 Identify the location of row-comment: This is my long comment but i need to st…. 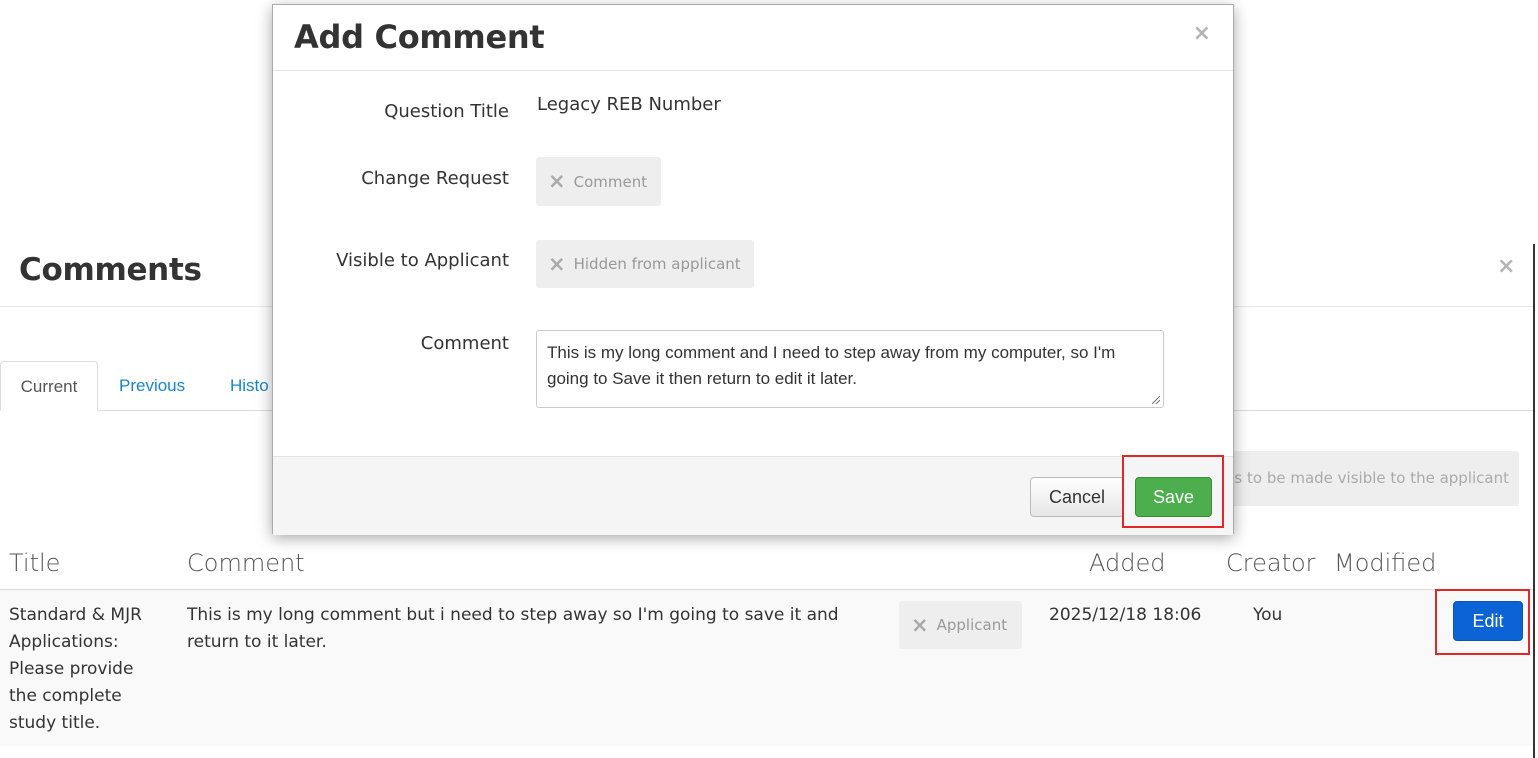
(513, 628).